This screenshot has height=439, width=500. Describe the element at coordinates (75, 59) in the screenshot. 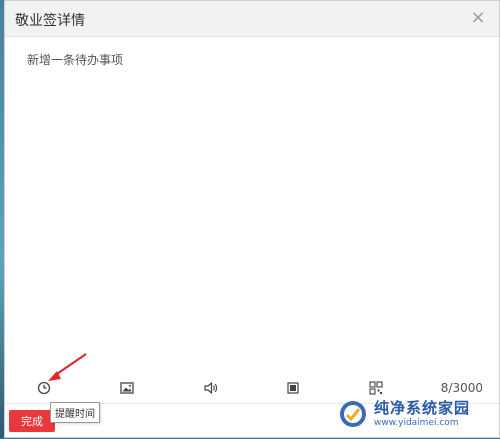

I see `note-content: 新增一条待办事项` at that location.